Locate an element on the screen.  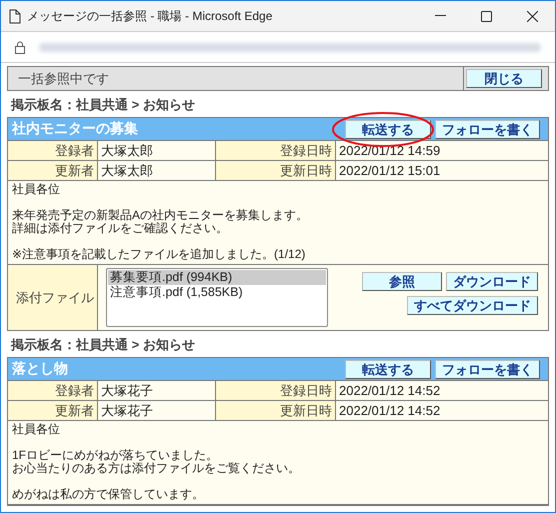
field-value: 2022/01/12 14:59 is located at coordinates (390, 151).